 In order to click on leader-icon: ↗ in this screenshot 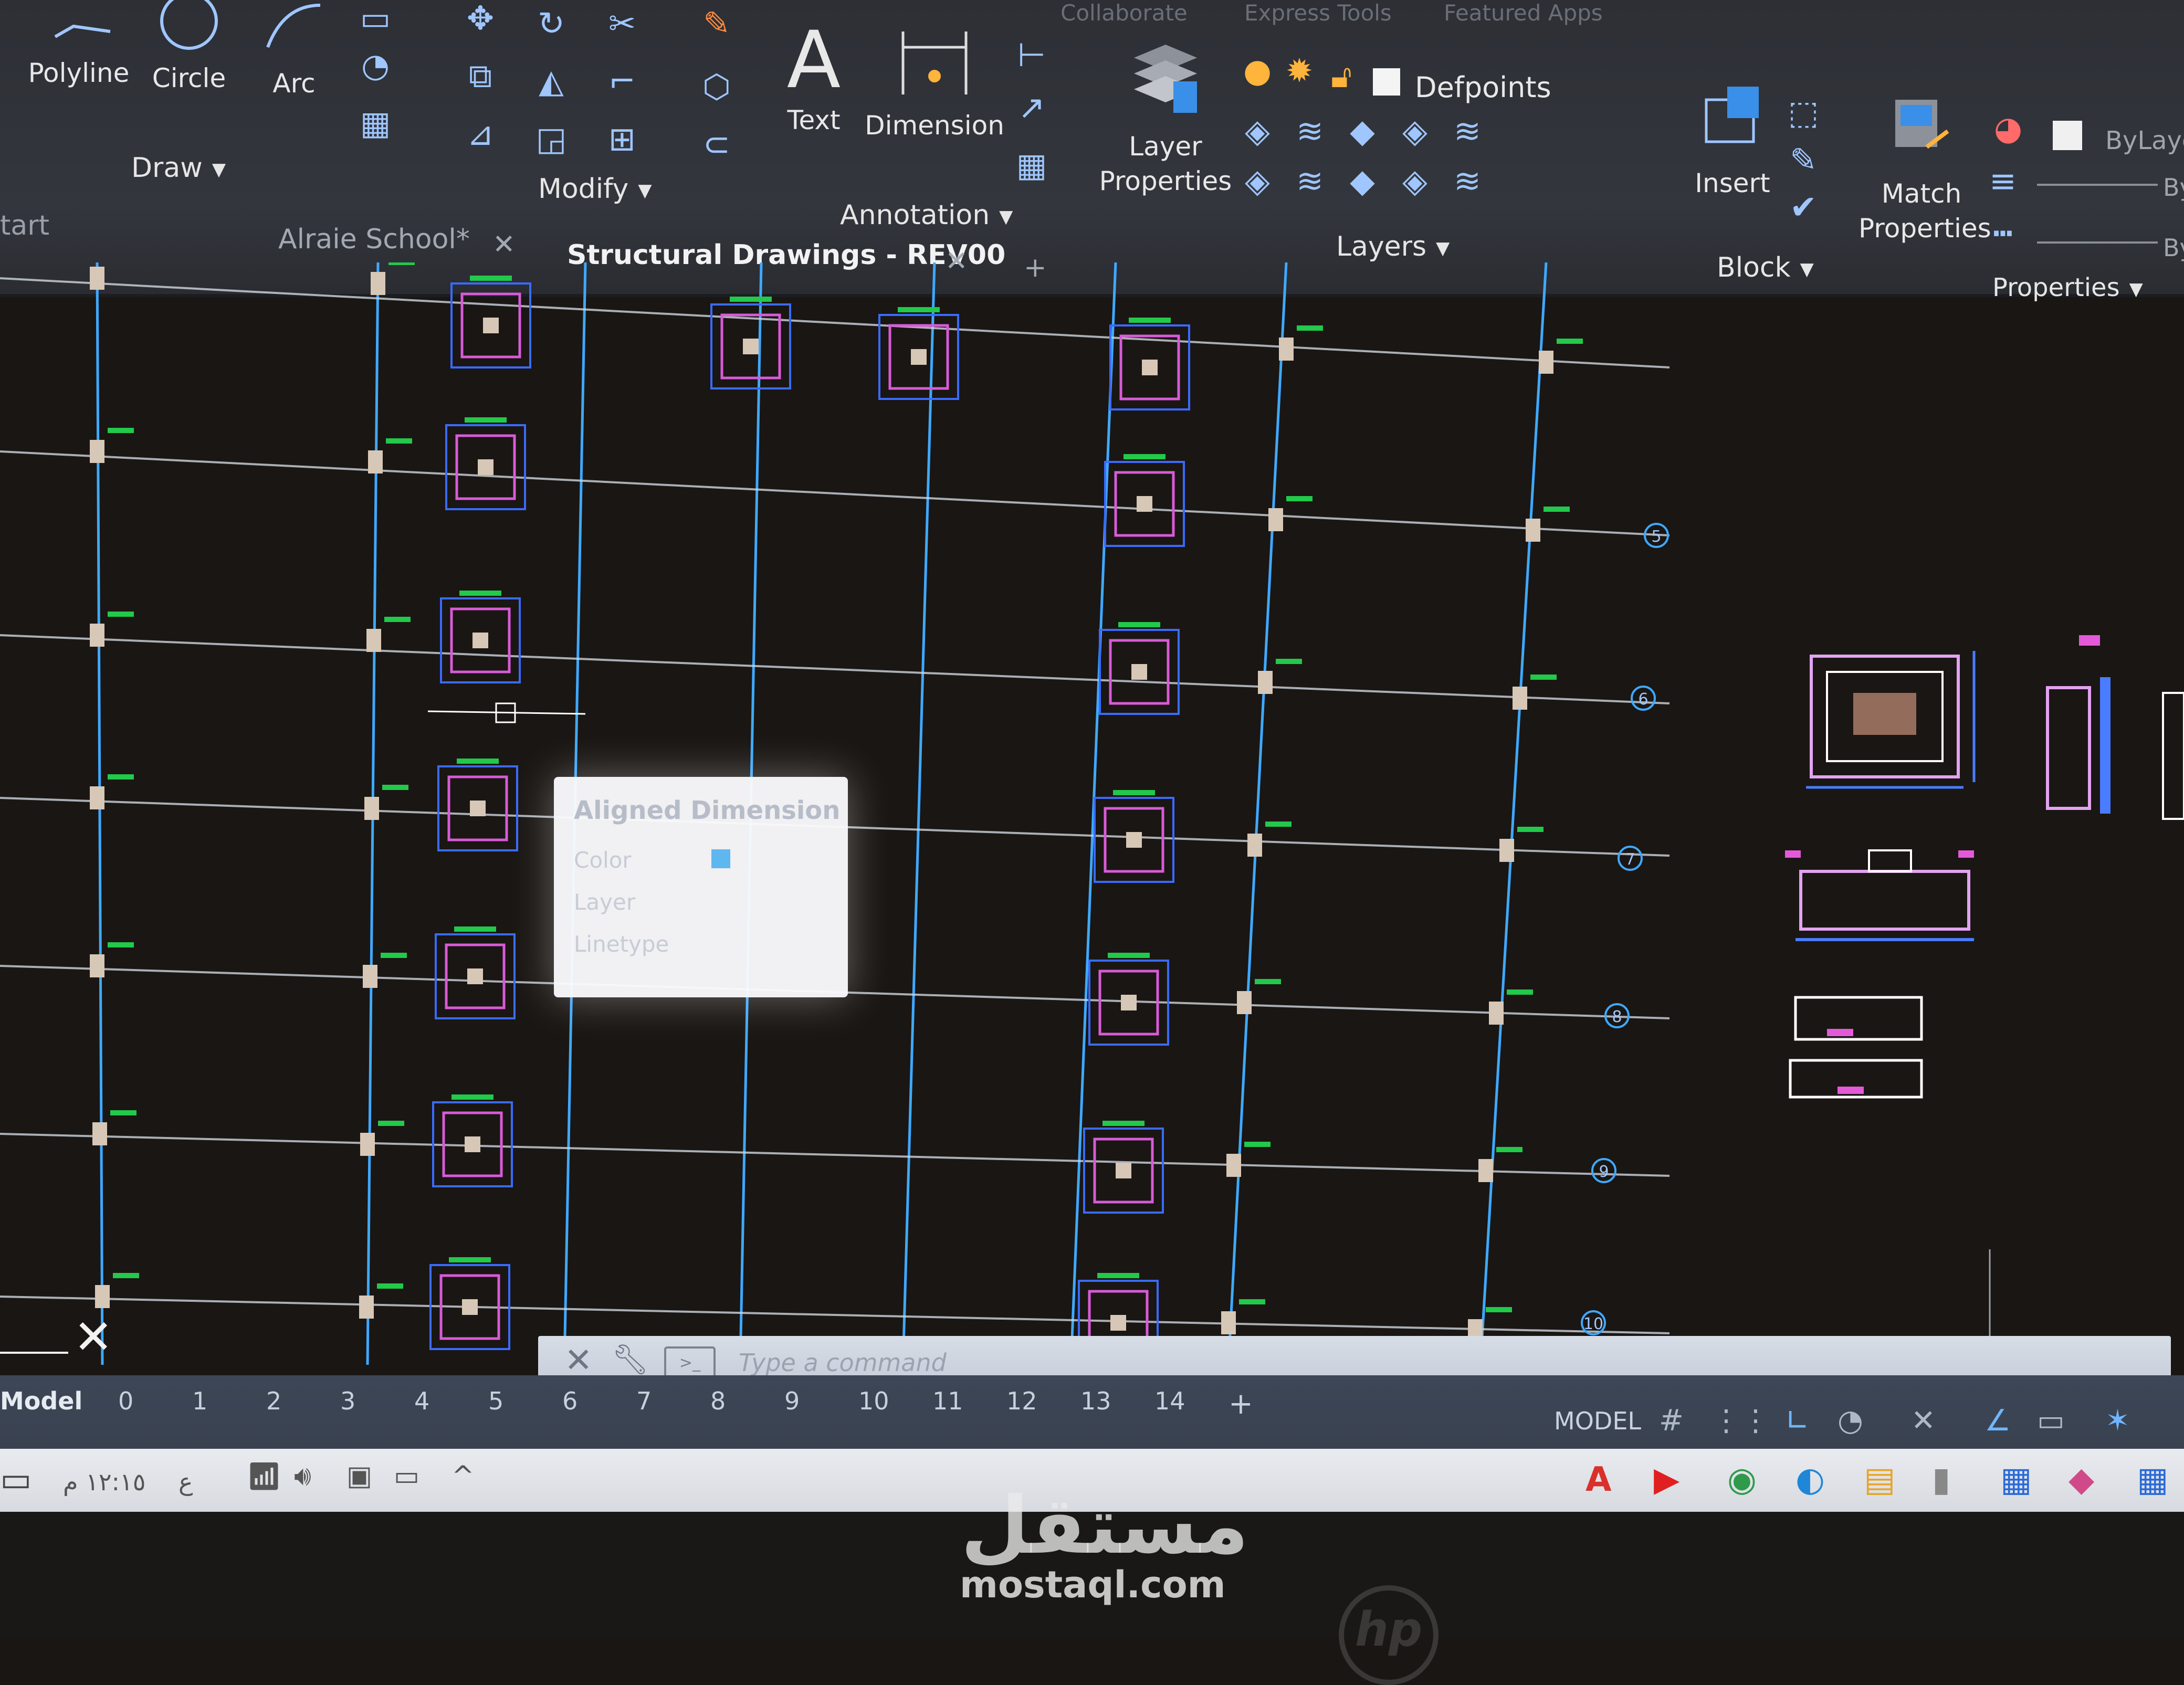, I will do `click(1031, 108)`.